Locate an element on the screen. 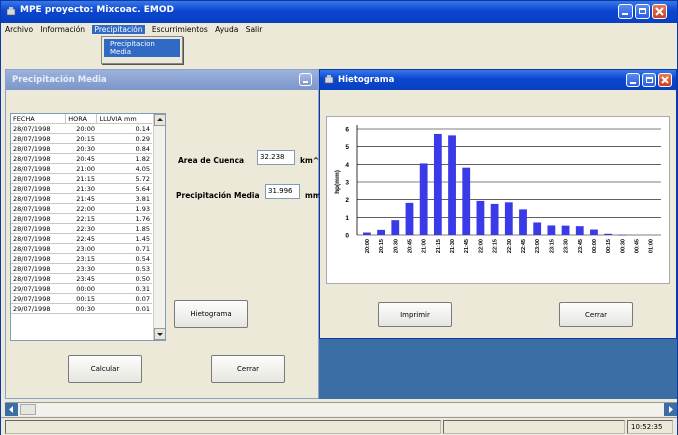  menu-ayuda: Ayuda is located at coordinates (226, 29).